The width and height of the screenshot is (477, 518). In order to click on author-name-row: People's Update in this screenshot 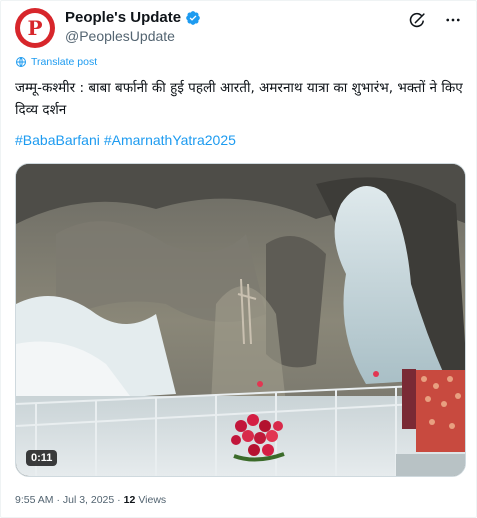, I will do `click(133, 17)`.